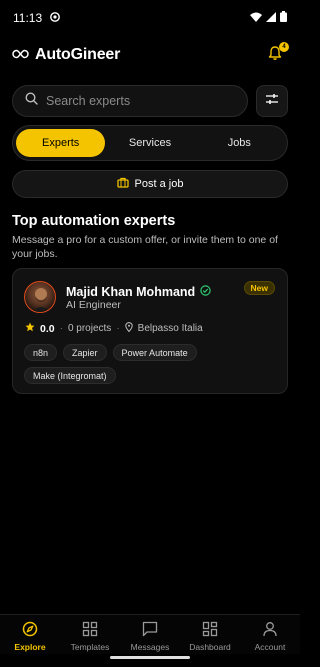  I want to click on nav-templates: Templates, so click(90, 634).